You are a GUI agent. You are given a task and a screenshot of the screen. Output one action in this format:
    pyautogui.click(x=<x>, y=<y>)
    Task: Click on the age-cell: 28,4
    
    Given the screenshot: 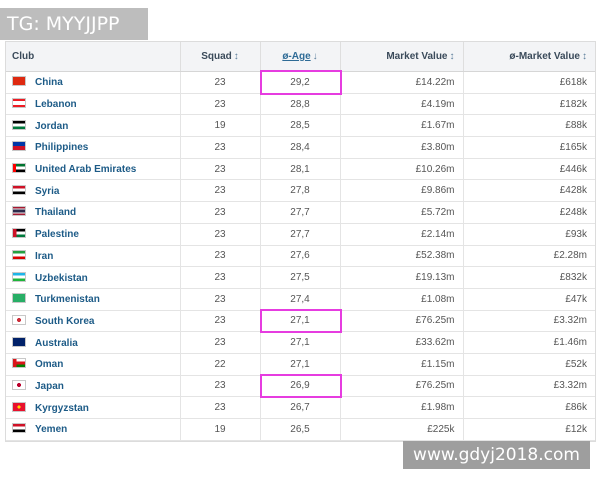 What is the action you would take?
    pyautogui.click(x=300, y=147)
    